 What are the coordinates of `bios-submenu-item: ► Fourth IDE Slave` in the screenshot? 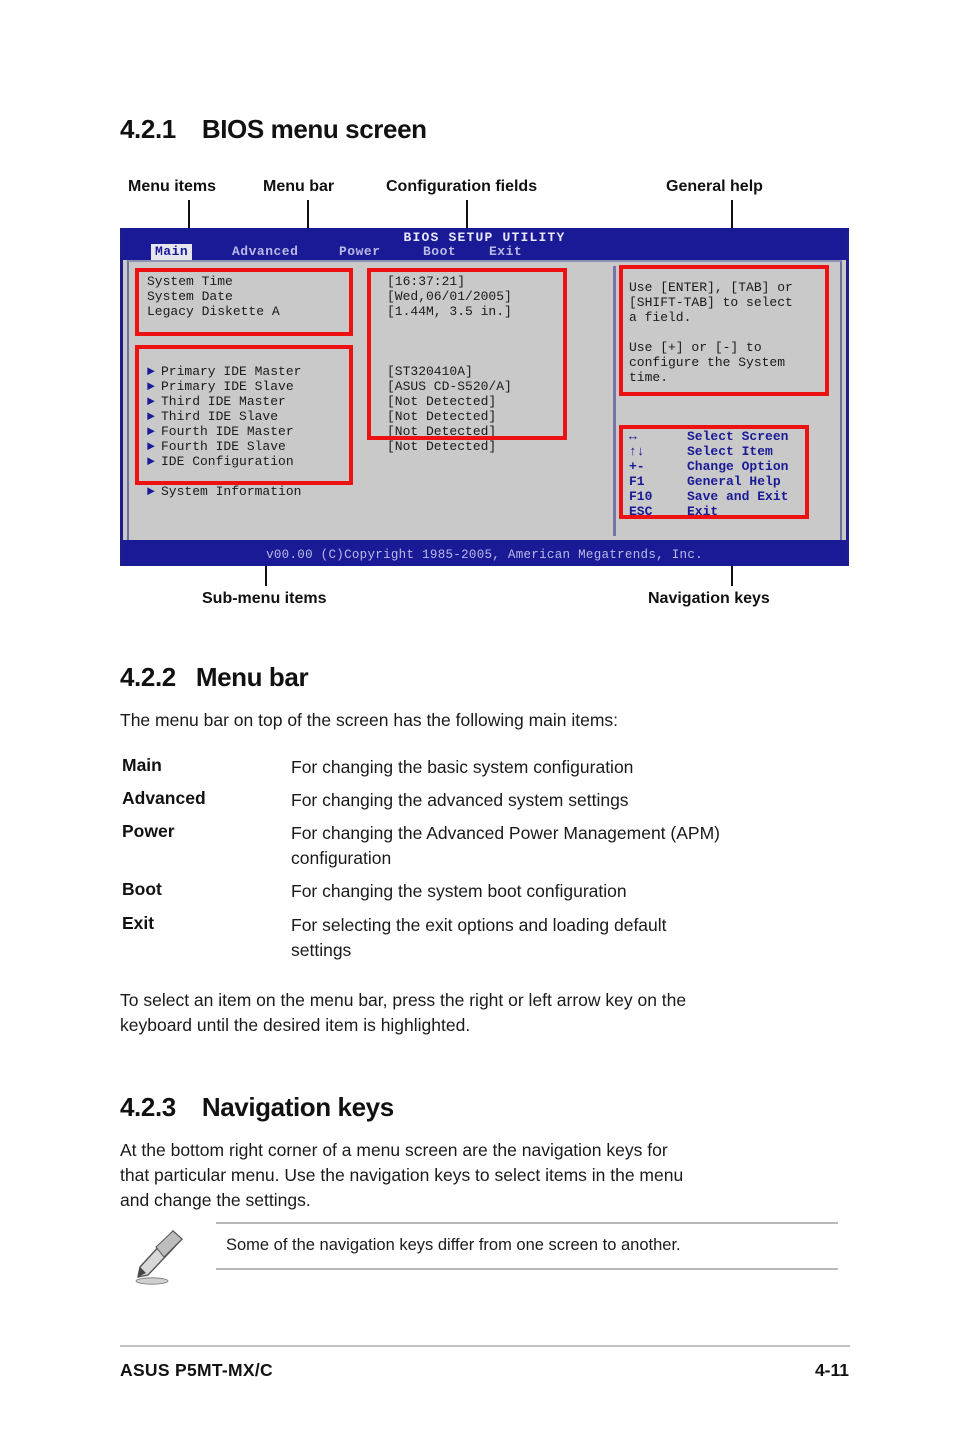 It's located at (262, 446).